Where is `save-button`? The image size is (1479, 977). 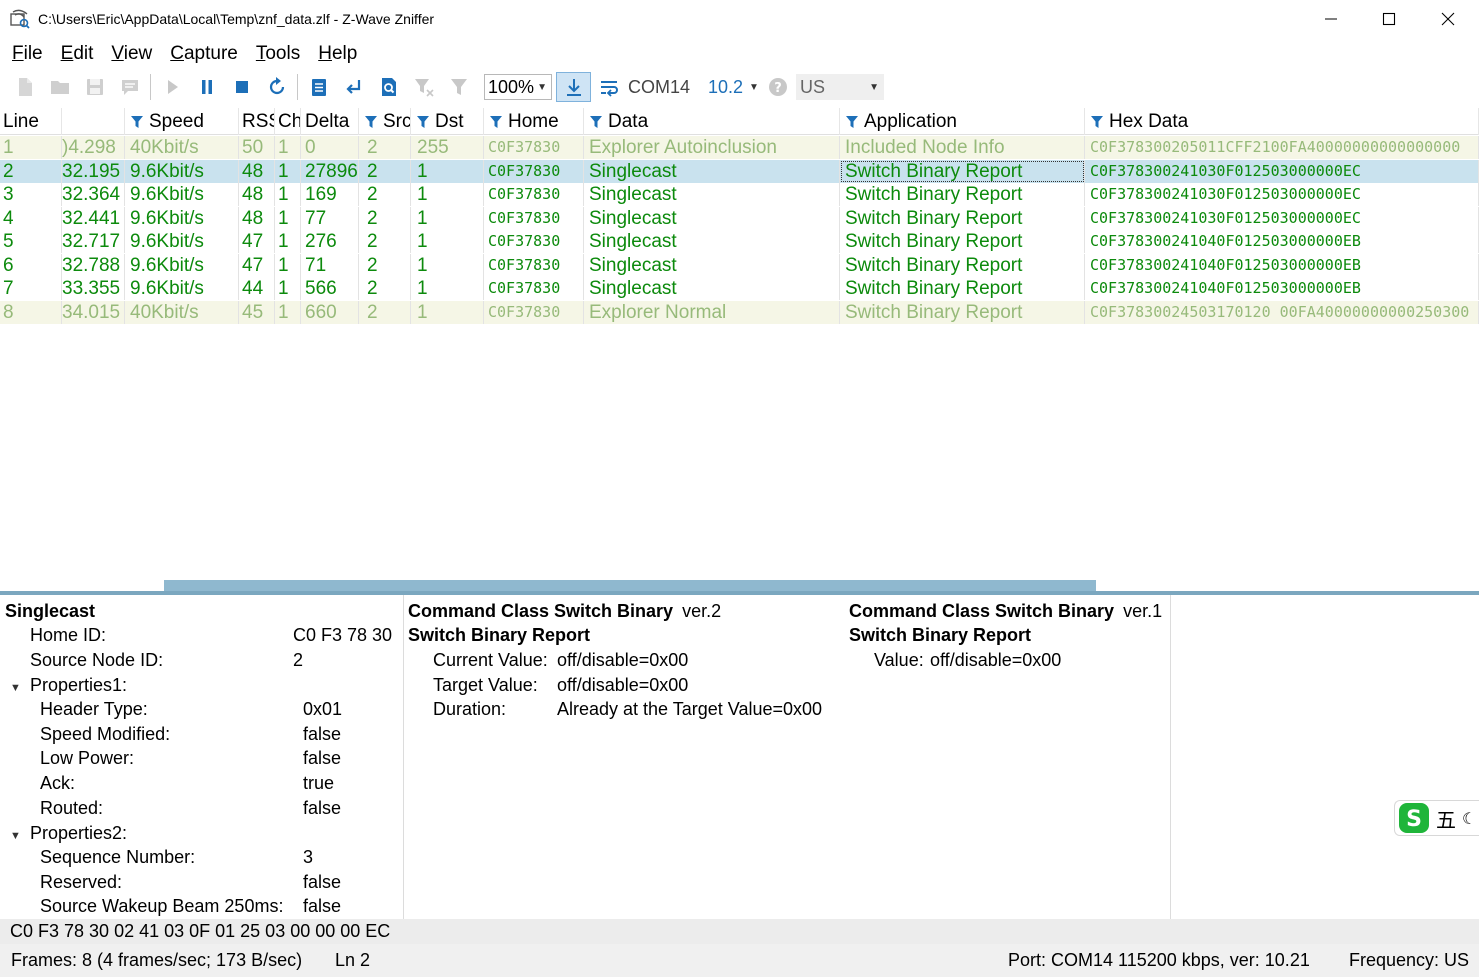 save-button is located at coordinates (94, 87).